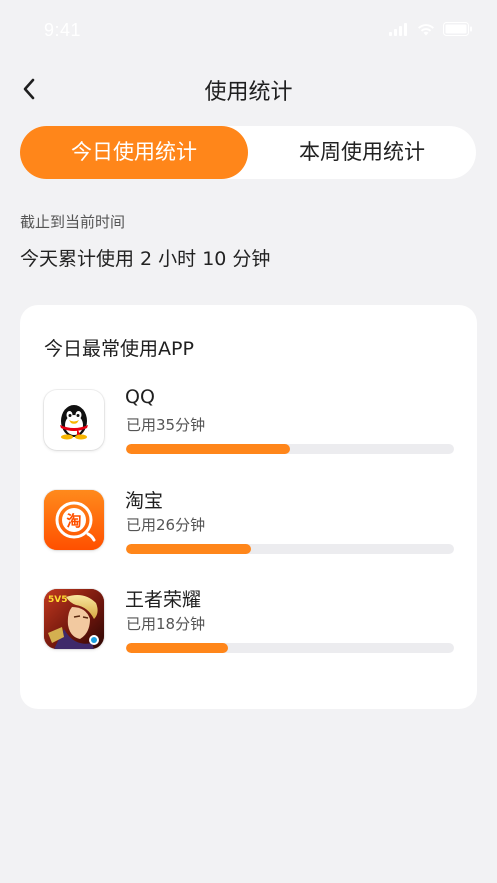 This screenshot has width=497, height=883. What do you see at coordinates (58, 600) in the screenshot?
I see `svg-text: 5V5` at bounding box center [58, 600].